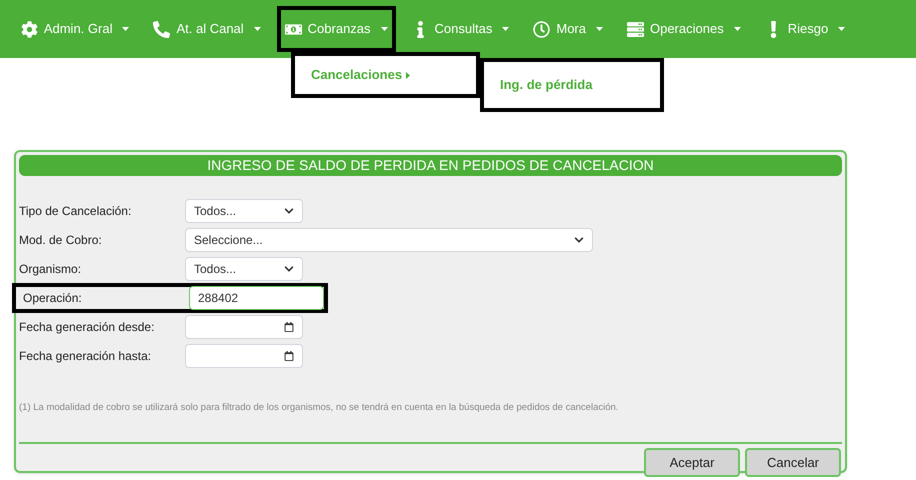 This screenshot has width=916, height=480. Describe the element at coordinates (87, 327) in the screenshot. I see `field-label: Fecha generación desde:` at that location.